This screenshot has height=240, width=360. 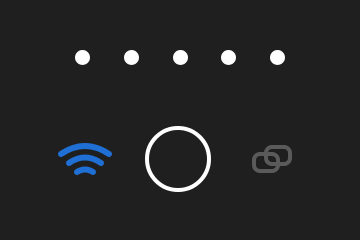 I want to click on passcode-dots, so click(x=180, y=57).